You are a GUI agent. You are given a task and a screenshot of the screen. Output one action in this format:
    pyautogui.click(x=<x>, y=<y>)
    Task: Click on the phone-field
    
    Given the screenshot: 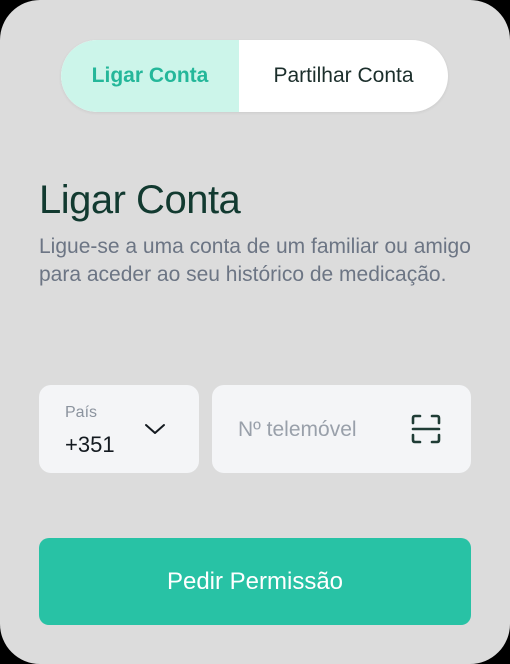 What is the action you would take?
    pyautogui.click(x=341, y=430)
    